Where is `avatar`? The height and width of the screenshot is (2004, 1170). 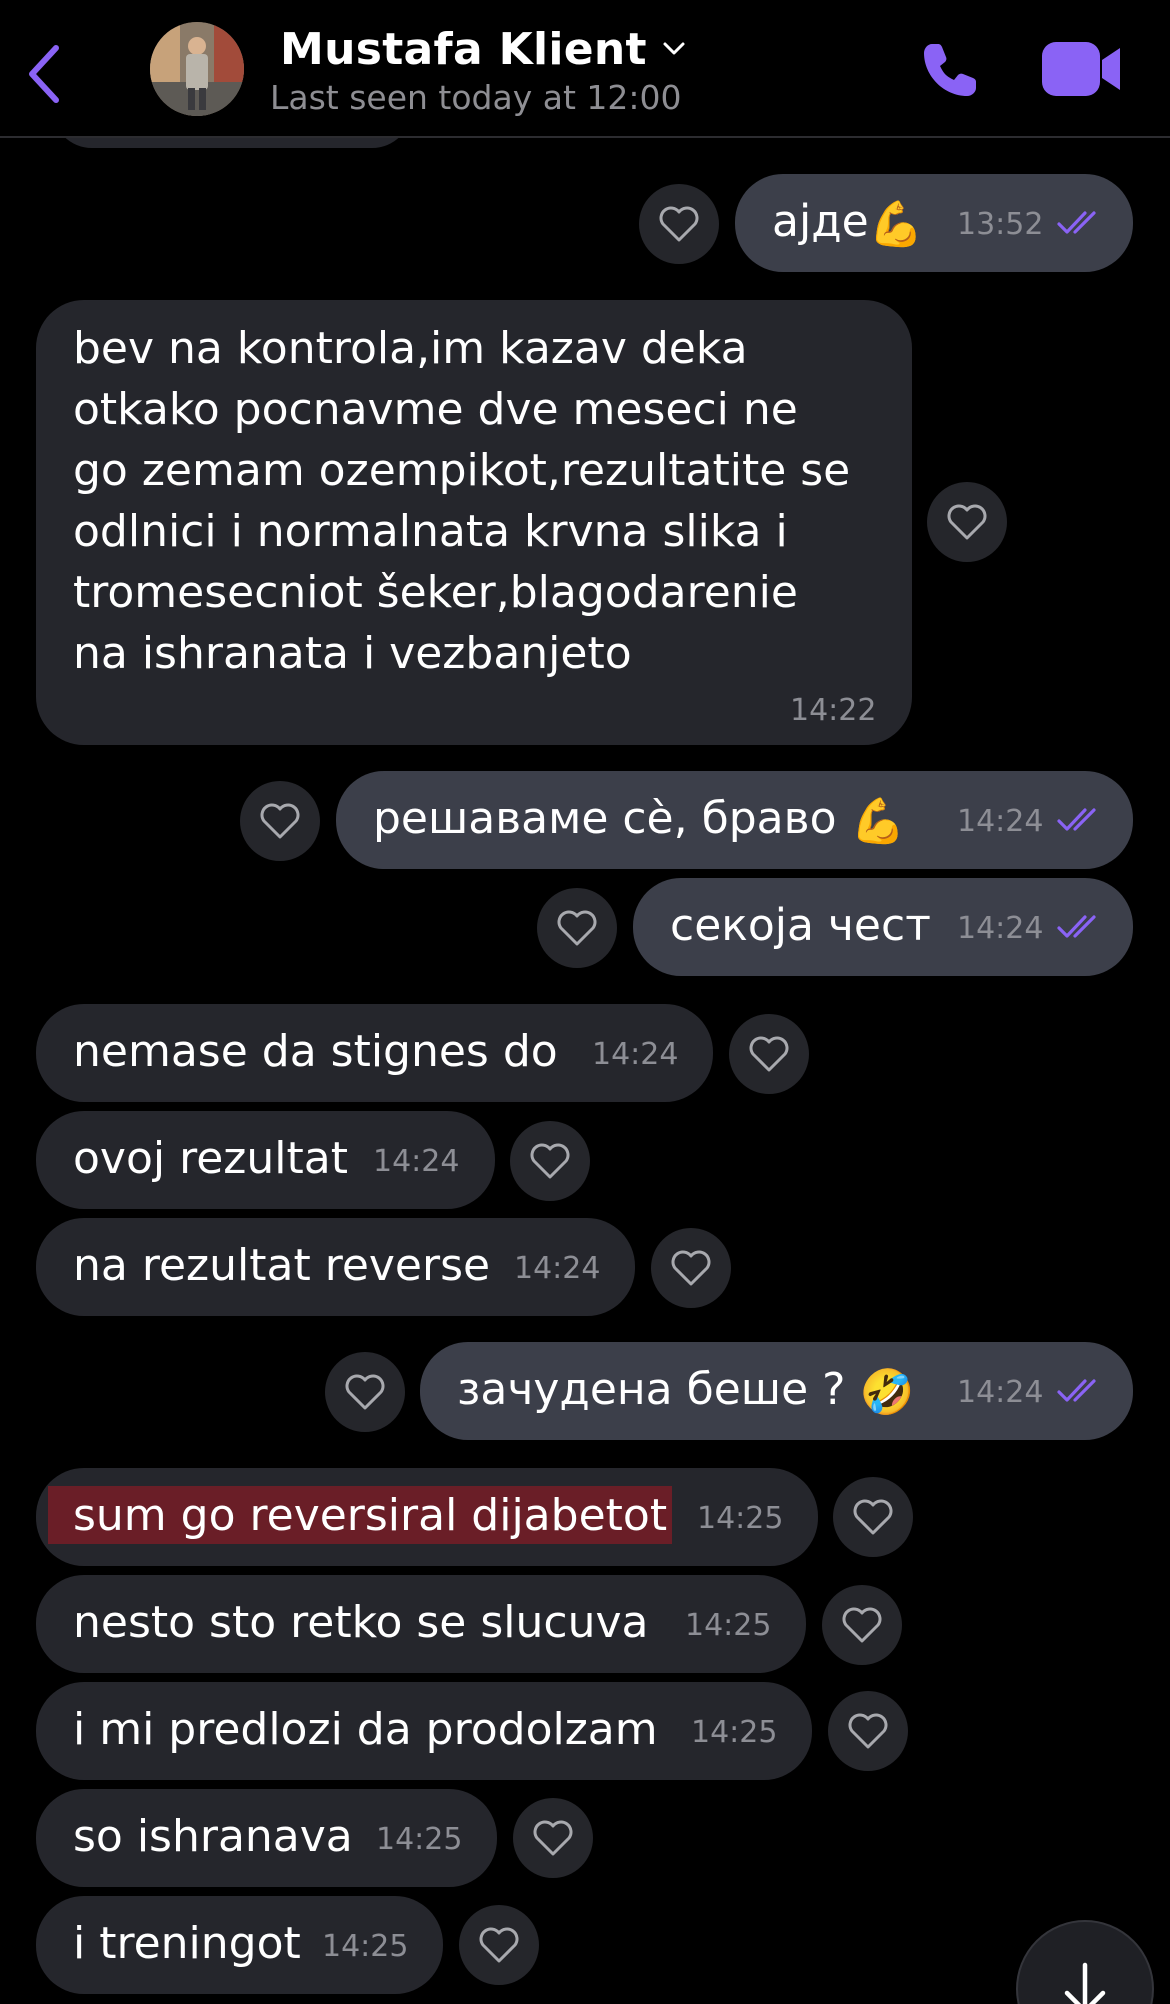
avatar is located at coordinates (197, 69).